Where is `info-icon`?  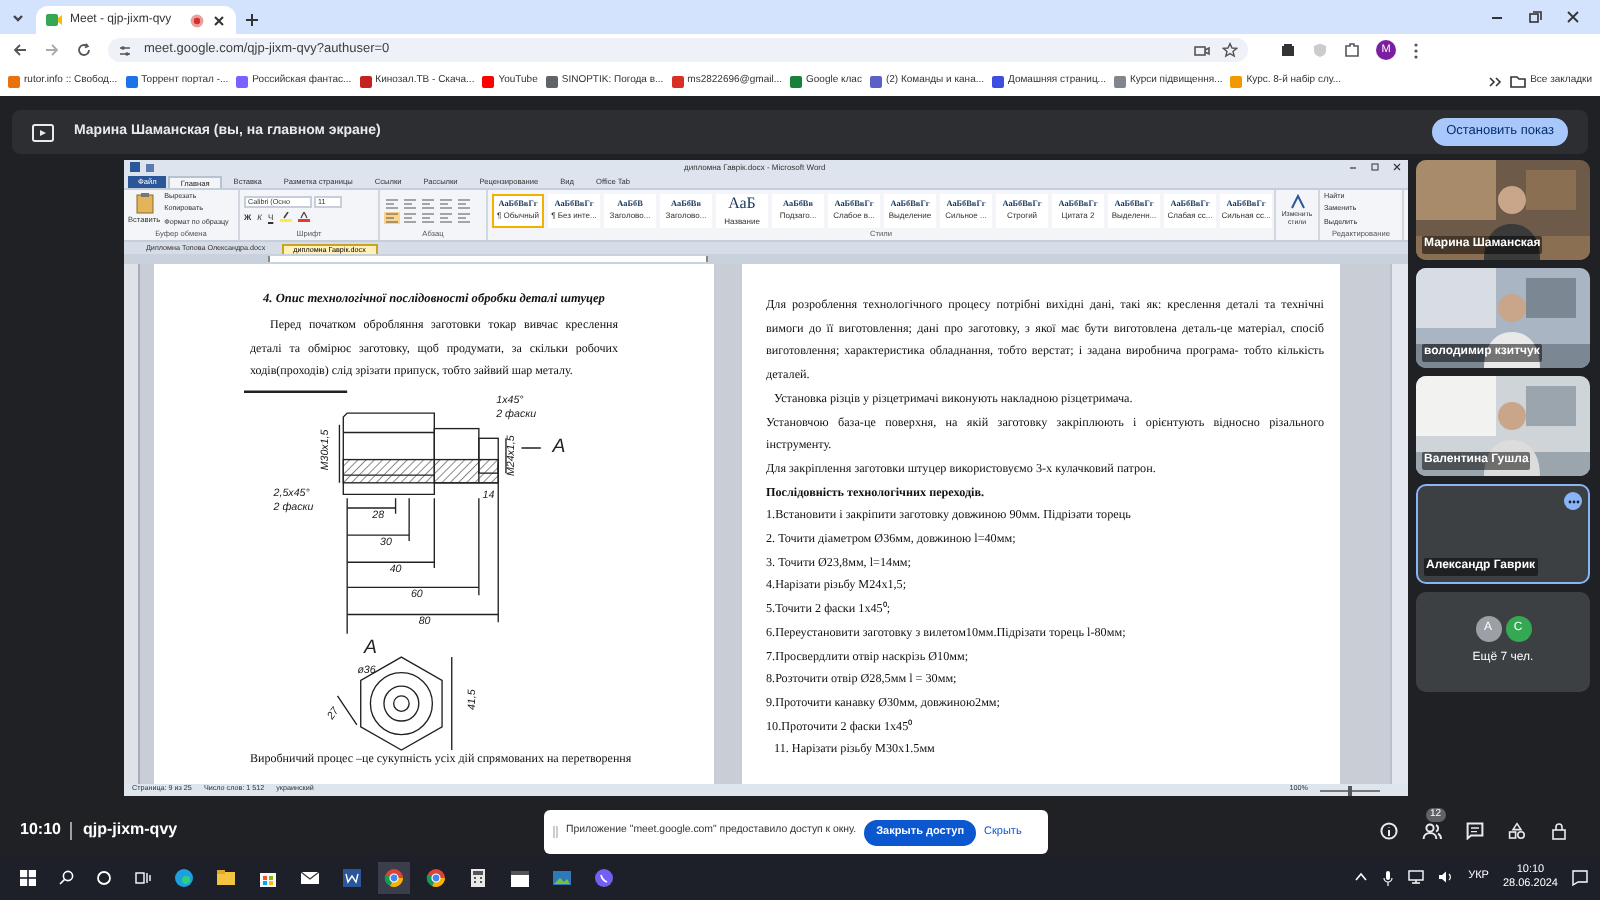 info-icon is located at coordinates (1389, 830).